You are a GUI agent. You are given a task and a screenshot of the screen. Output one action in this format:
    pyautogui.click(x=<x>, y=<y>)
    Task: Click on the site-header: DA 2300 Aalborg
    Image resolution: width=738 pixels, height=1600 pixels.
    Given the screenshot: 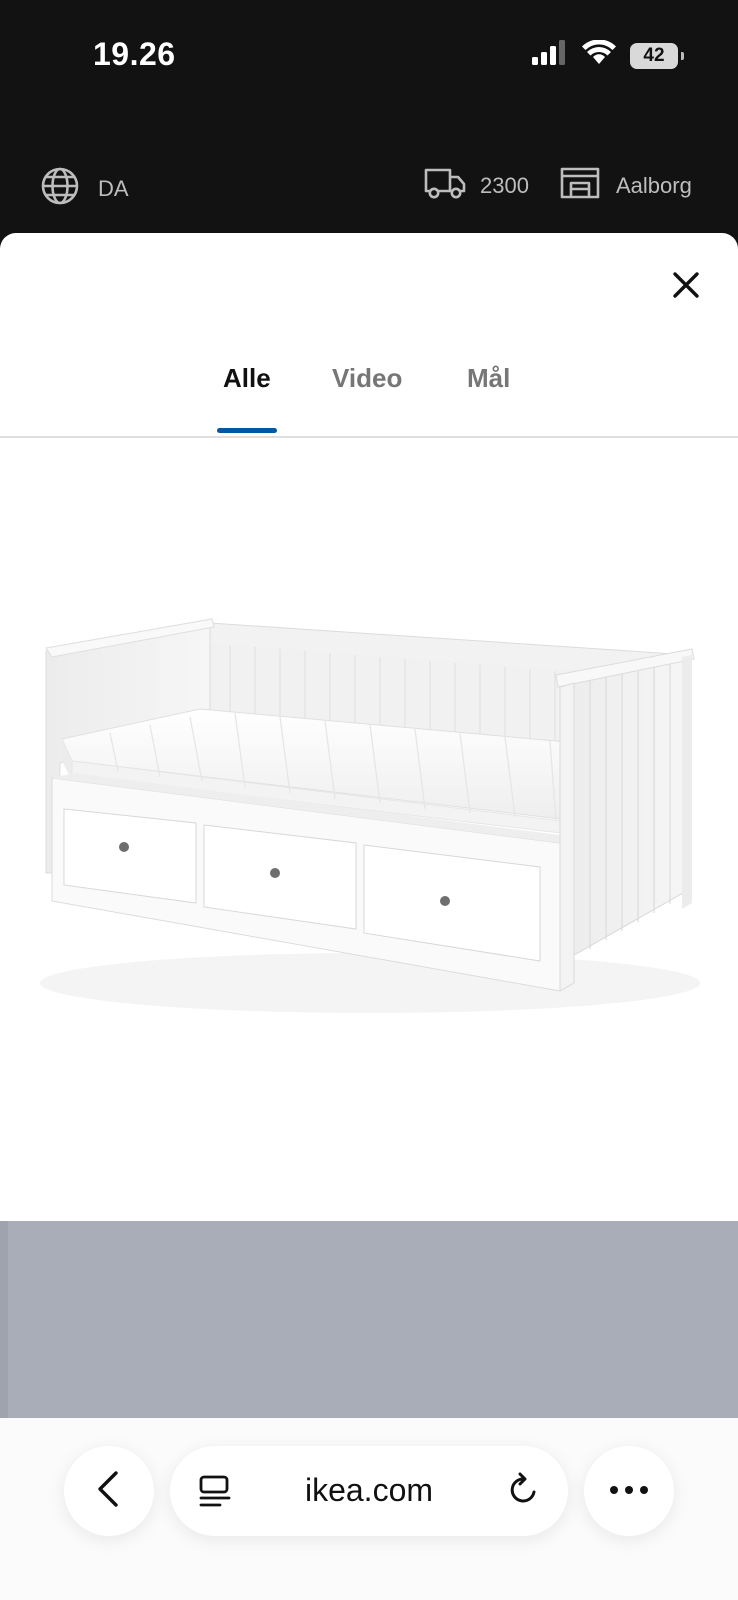 What is the action you would take?
    pyautogui.click(x=369, y=188)
    